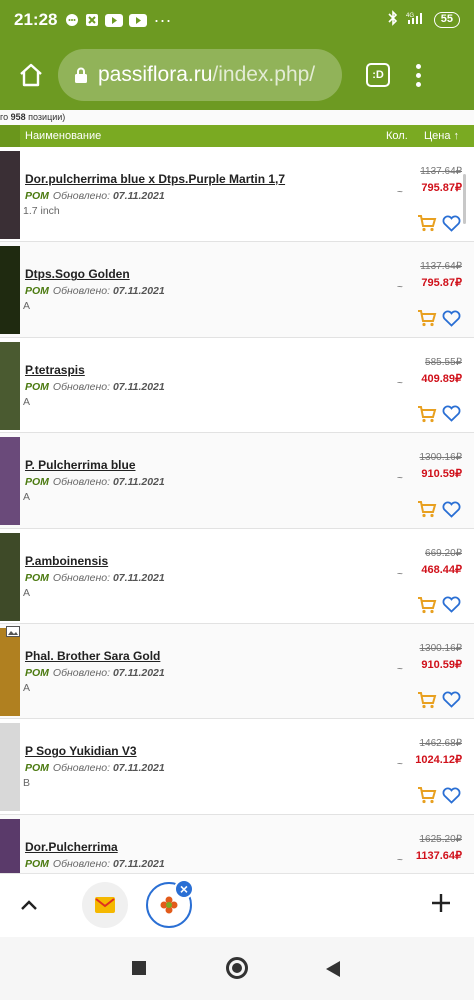 This screenshot has height=1000, width=474. I want to click on sale-price: 1024.12₽, so click(438, 760).